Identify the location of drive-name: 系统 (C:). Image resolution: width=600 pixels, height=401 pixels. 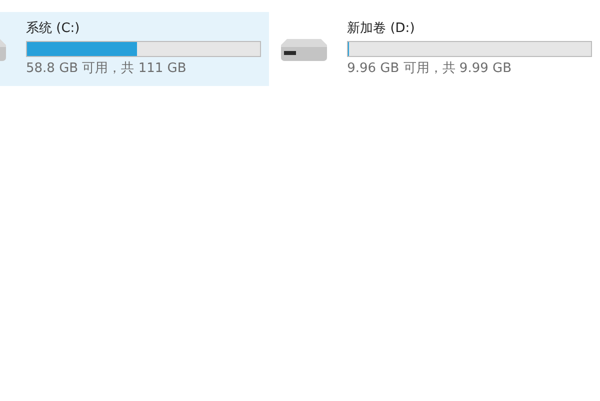
(53, 29).